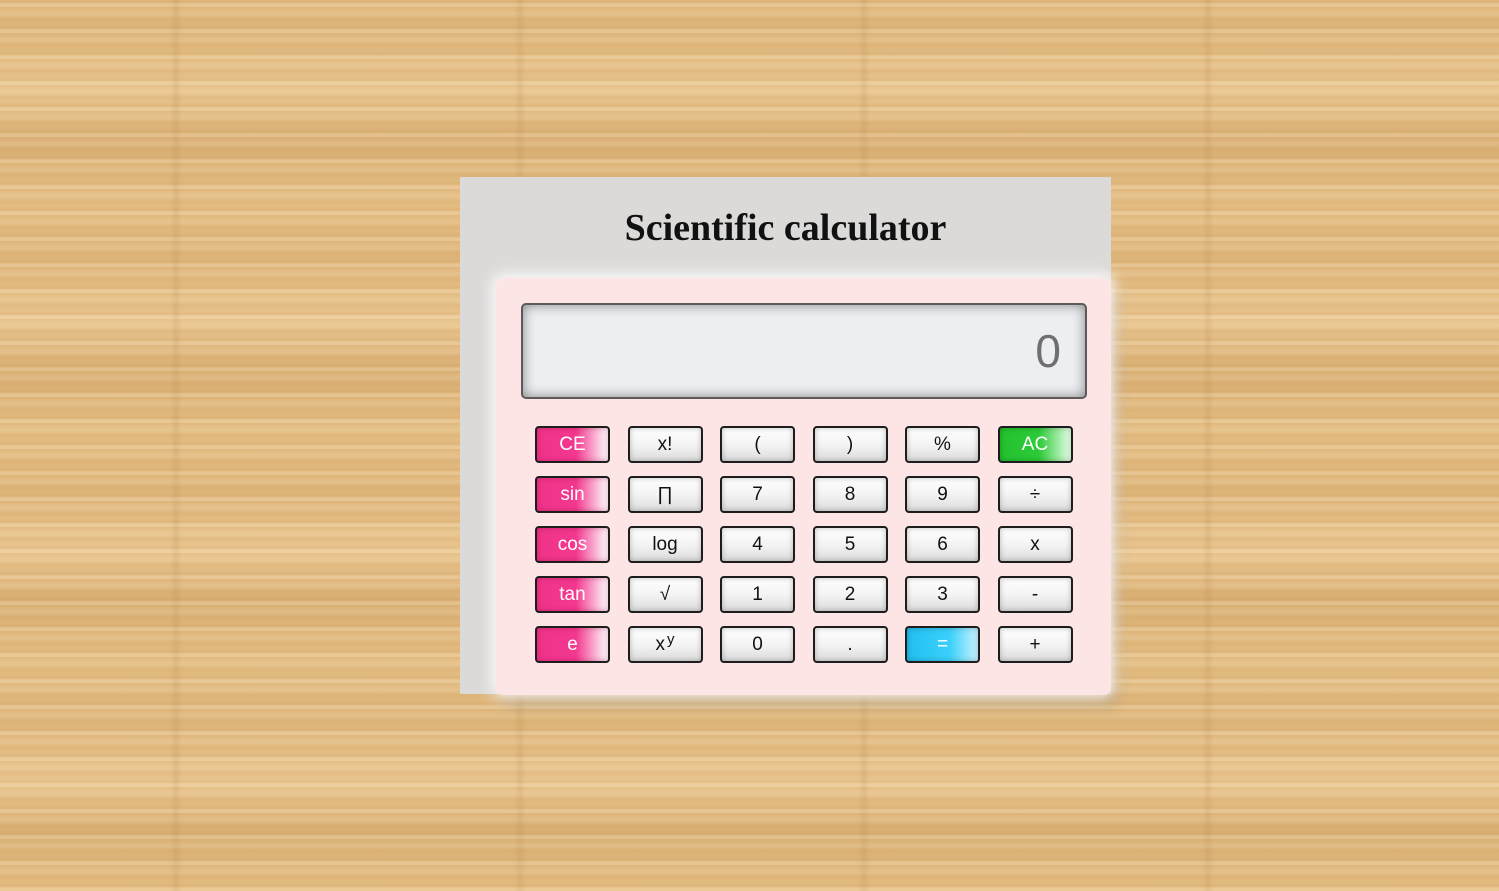 The width and height of the screenshot is (1499, 891). Describe the element at coordinates (1048, 351) in the screenshot. I see `display-value: 0` at that location.